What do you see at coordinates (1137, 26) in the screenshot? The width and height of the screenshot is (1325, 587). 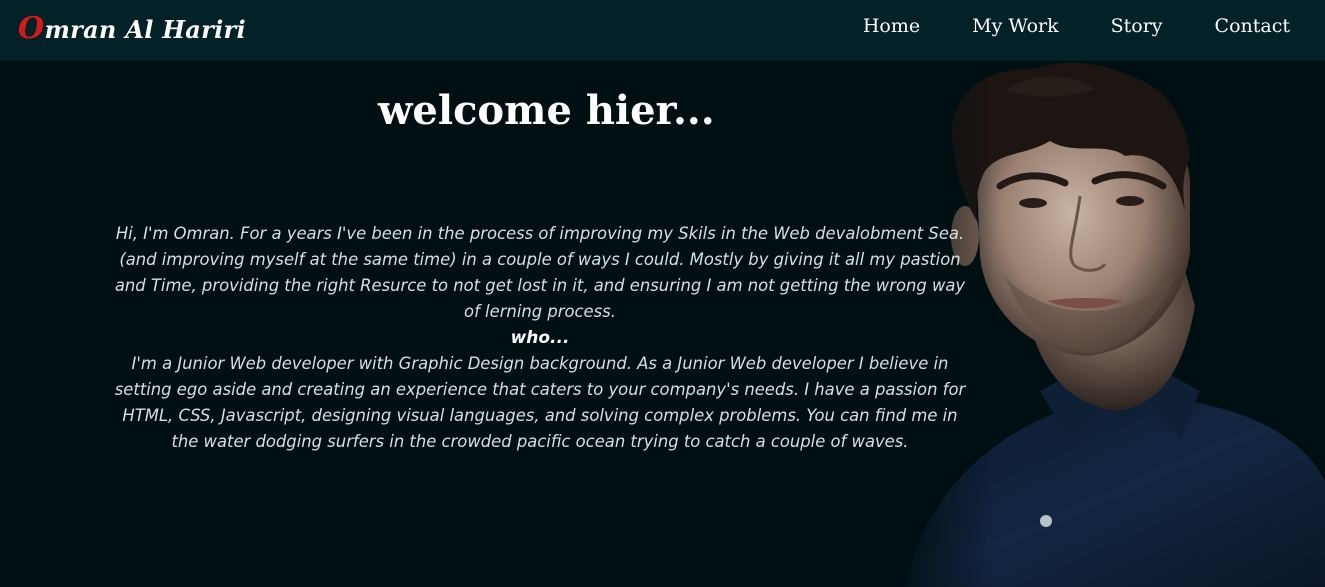 I see `nav-story: Story` at bounding box center [1137, 26].